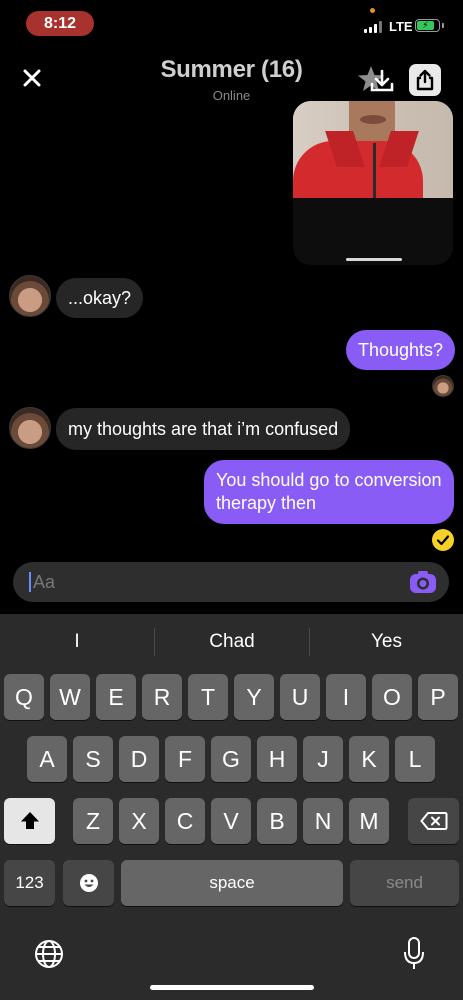 This screenshot has width=463, height=1000. I want to click on status-time: 8:12, so click(60, 23).